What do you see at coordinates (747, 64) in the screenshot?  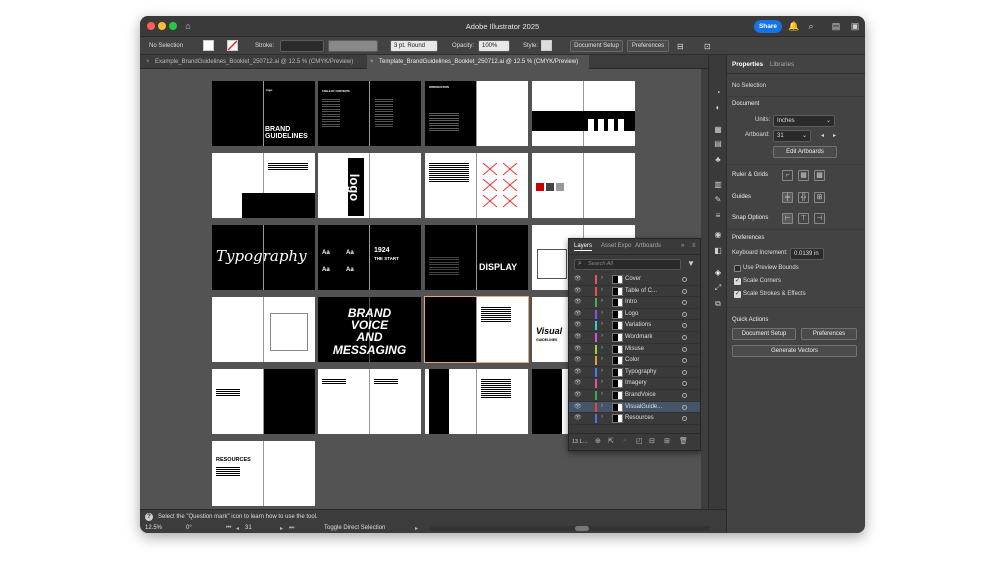 I see `tab-properties: Properties` at bounding box center [747, 64].